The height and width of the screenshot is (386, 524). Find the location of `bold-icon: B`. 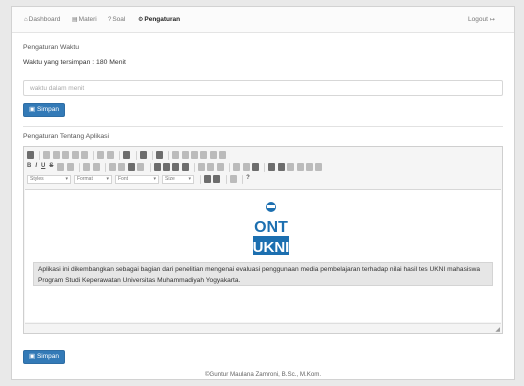

bold-icon: B is located at coordinates (29, 167).